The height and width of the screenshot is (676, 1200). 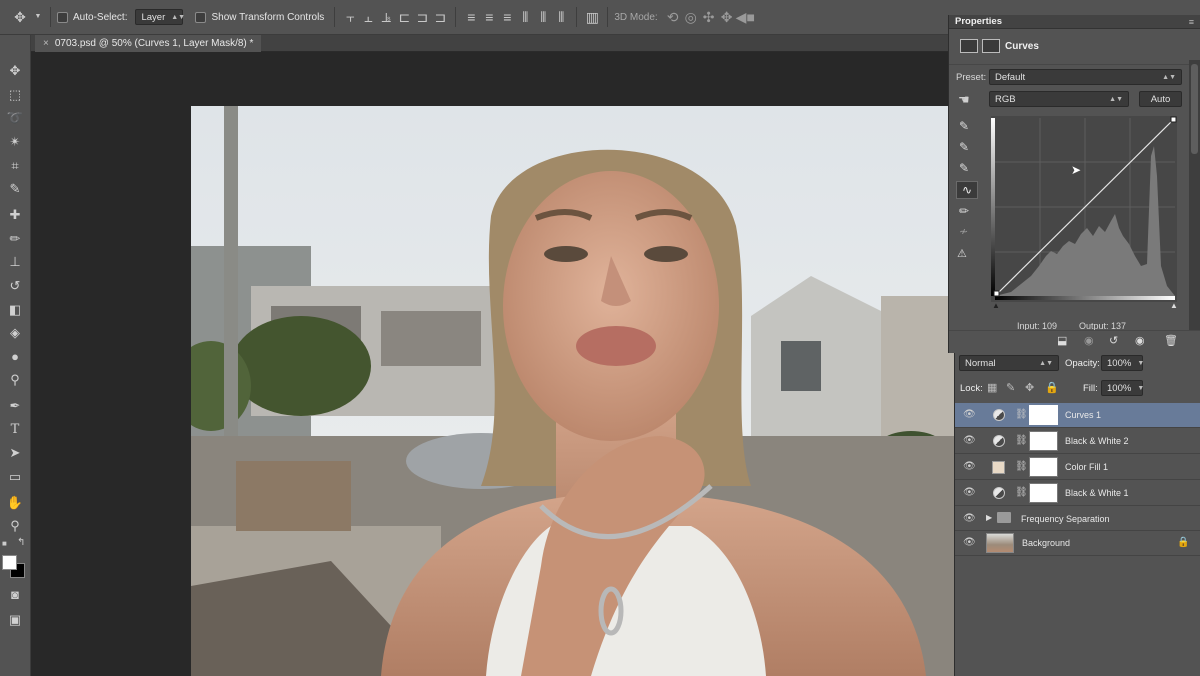 What do you see at coordinates (15, 526) in the screenshot?
I see `zoom-tool-icon: ⚲` at bounding box center [15, 526].